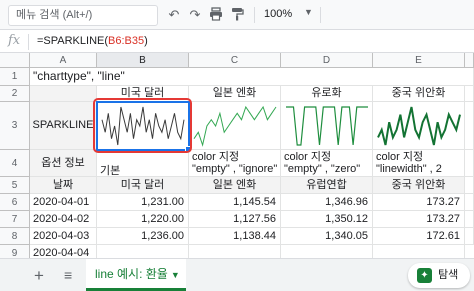 Image resolution: width=474 pixels, height=291 pixels. I want to click on cell-a3: SPARKLINE, so click(63, 126).